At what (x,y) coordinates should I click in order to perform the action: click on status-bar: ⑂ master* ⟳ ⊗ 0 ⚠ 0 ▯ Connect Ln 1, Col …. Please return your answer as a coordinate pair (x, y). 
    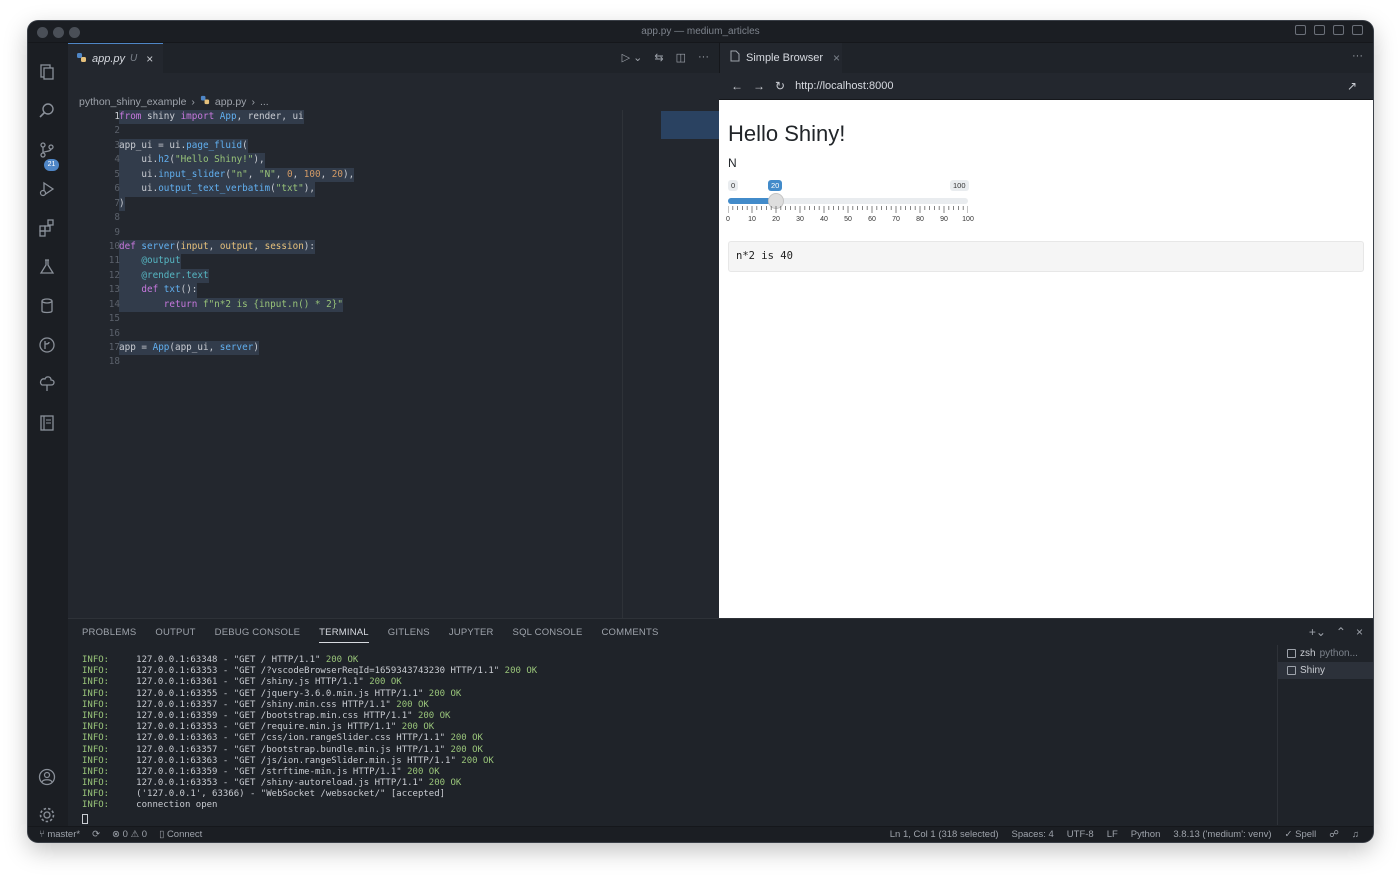
    Looking at the image, I should click on (700, 834).